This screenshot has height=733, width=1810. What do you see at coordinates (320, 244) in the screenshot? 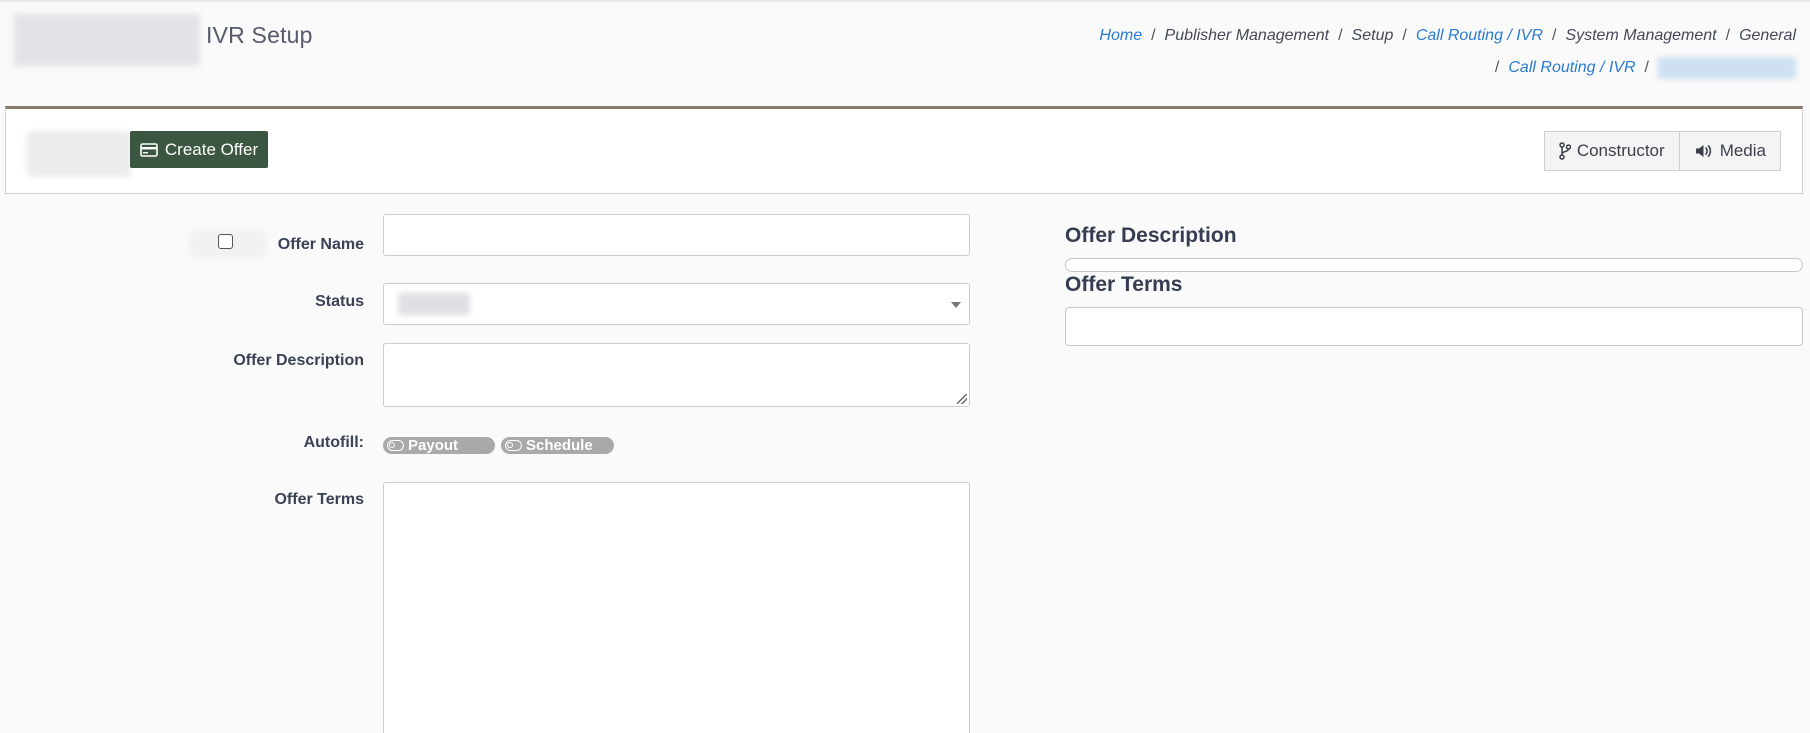
I see `offer-name-label: Offer Name` at bounding box center [320, 244].